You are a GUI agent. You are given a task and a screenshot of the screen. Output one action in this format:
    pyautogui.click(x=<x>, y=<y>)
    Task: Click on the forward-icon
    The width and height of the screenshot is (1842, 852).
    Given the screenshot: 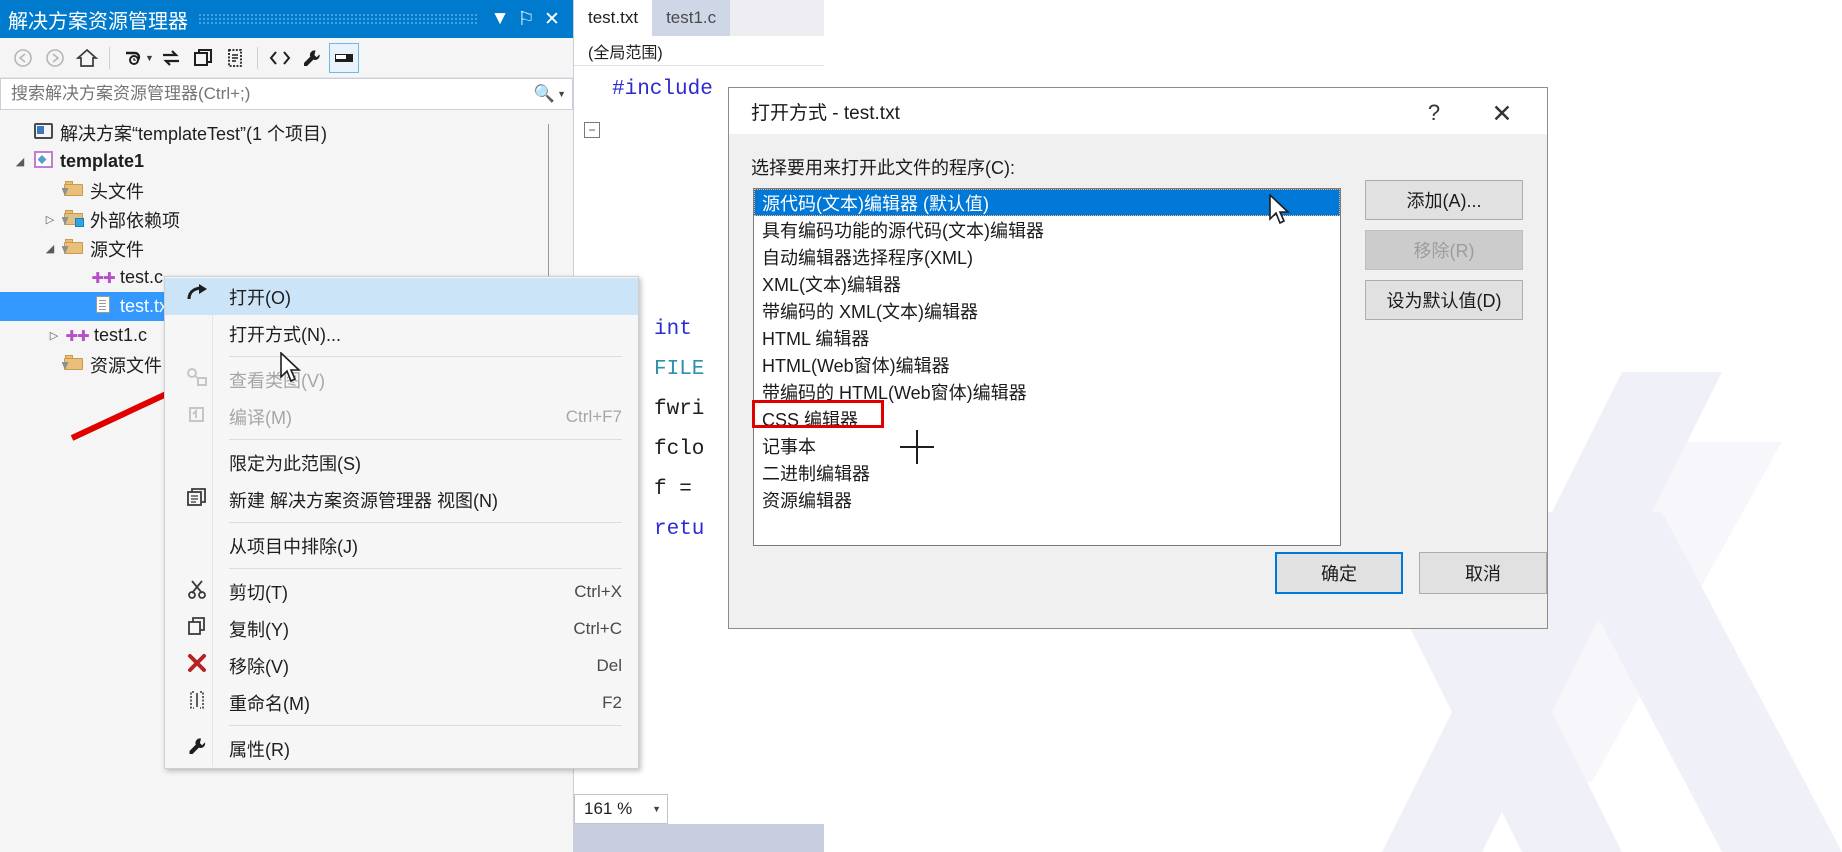 What is the action you would take?
    pyautogui.click(x=55, y=58)
    